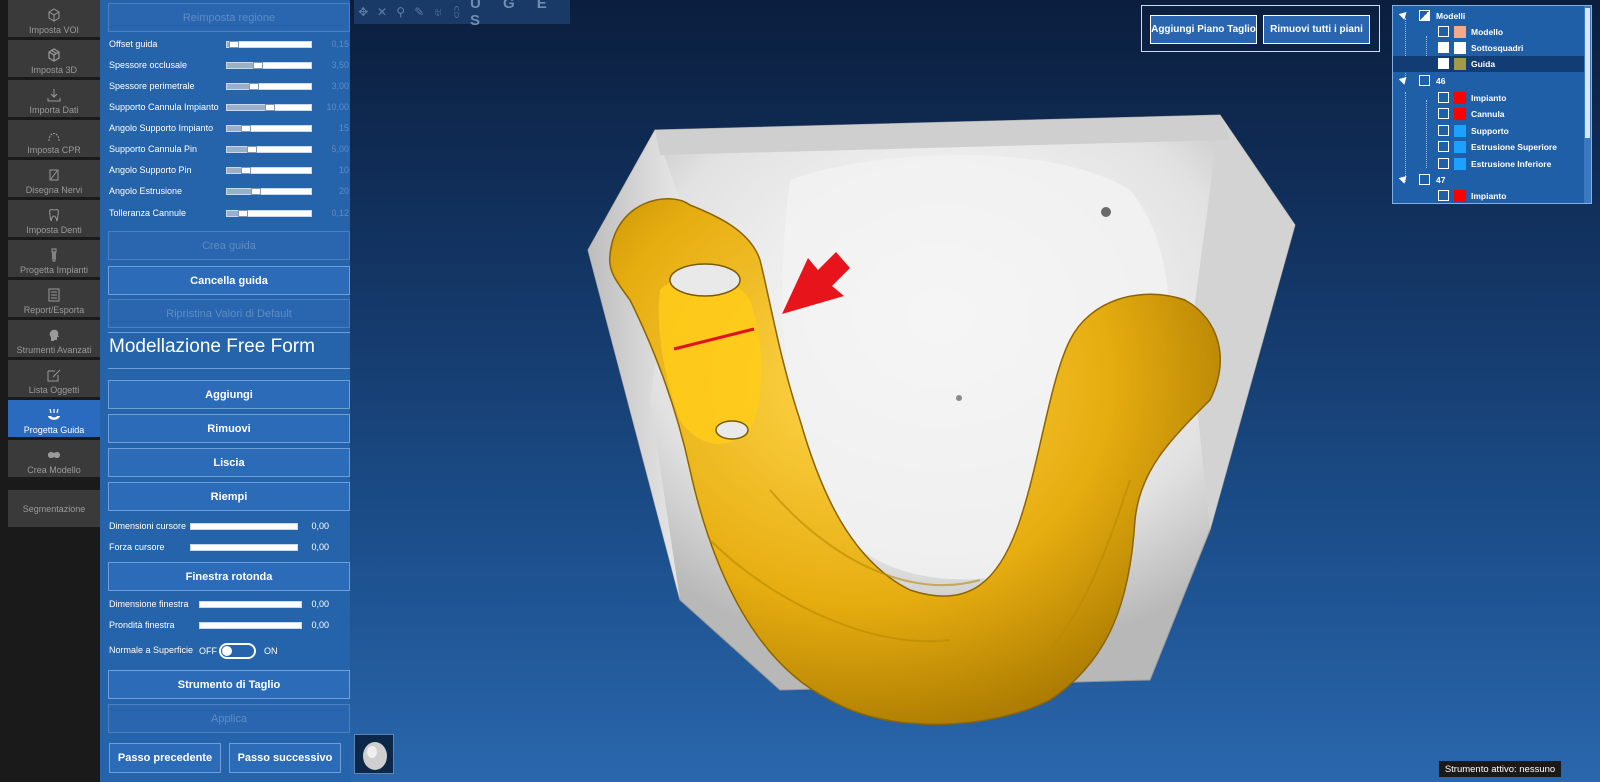  What do you see at coordinates (1489, 81) in the screenshot?
I see `tree-node-46: 46` at bounding box center [1489, 81].